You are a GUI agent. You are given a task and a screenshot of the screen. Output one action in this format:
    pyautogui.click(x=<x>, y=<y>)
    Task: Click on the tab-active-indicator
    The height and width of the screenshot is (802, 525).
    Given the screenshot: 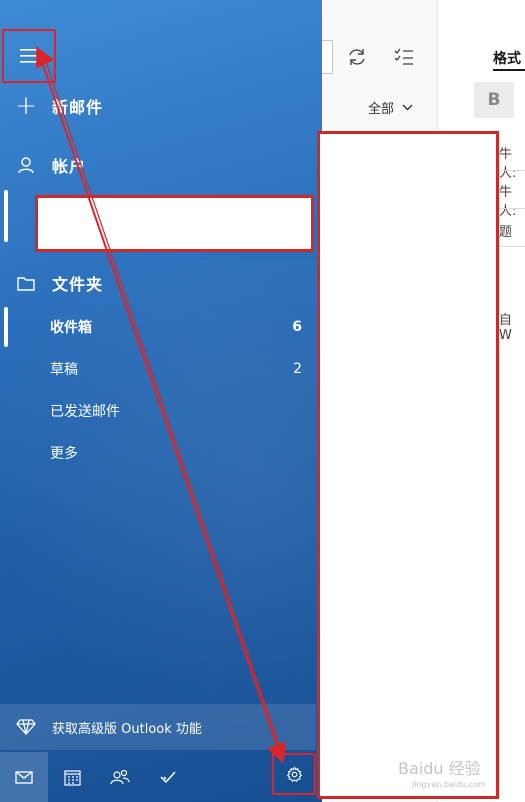 What is the action you would take?
    pyautogui.click(x=509, y=70)
    